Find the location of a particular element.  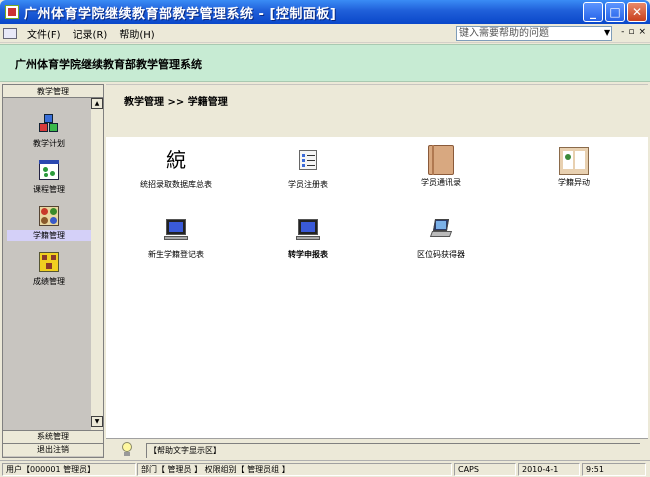

mdi-controls: - ▫ × is located at coordinates (633, 32).